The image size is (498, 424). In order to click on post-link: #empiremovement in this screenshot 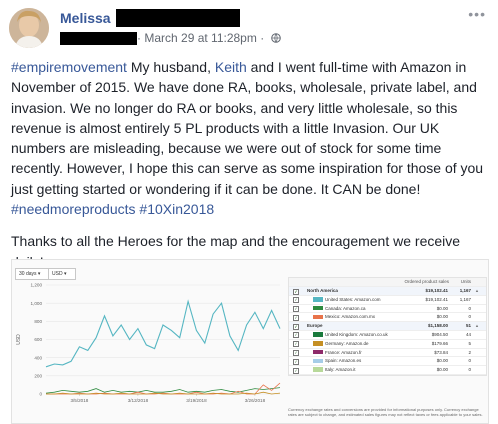, I will do `click(69, 67)`.